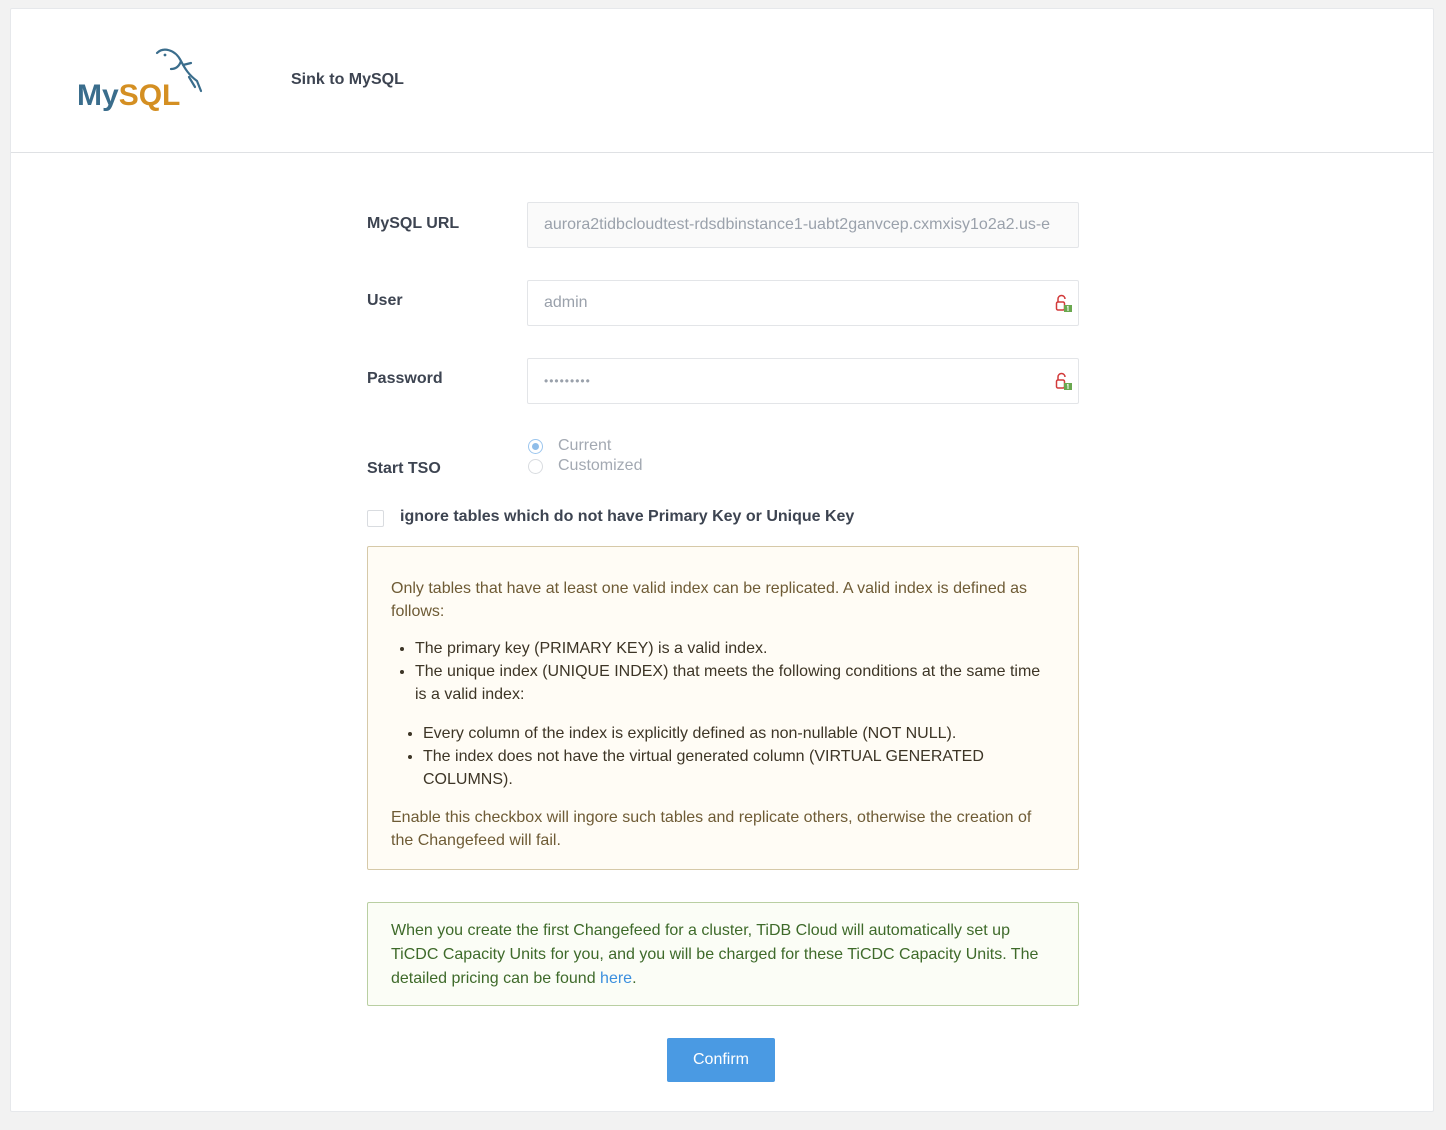  I want to click on tso-option-current: Current, so click(569, 446).